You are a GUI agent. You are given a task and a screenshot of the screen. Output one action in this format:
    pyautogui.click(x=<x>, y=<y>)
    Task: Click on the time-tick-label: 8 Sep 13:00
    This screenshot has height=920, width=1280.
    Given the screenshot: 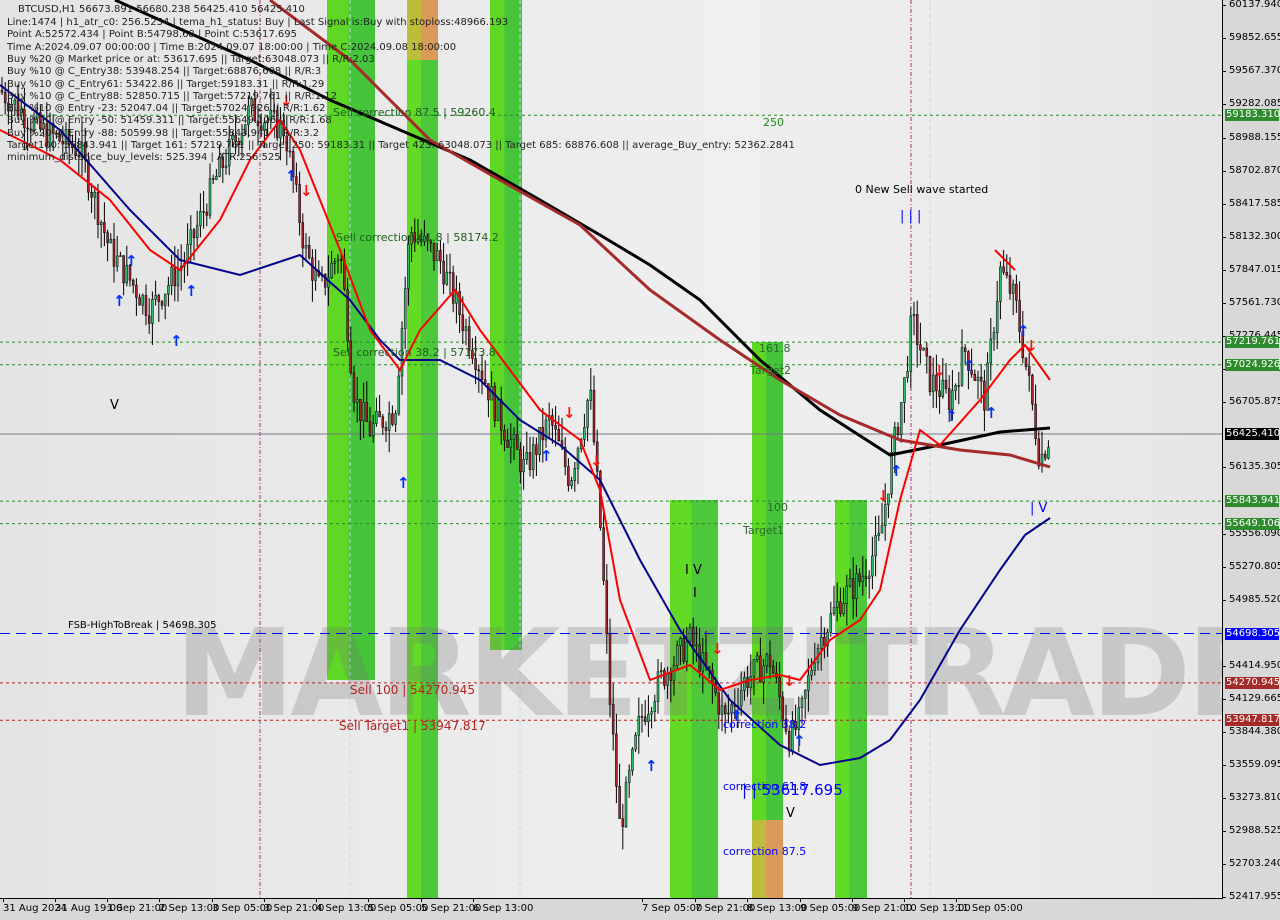 What is the action you would take?
    pyautogui.click(x=777, y=908)
    